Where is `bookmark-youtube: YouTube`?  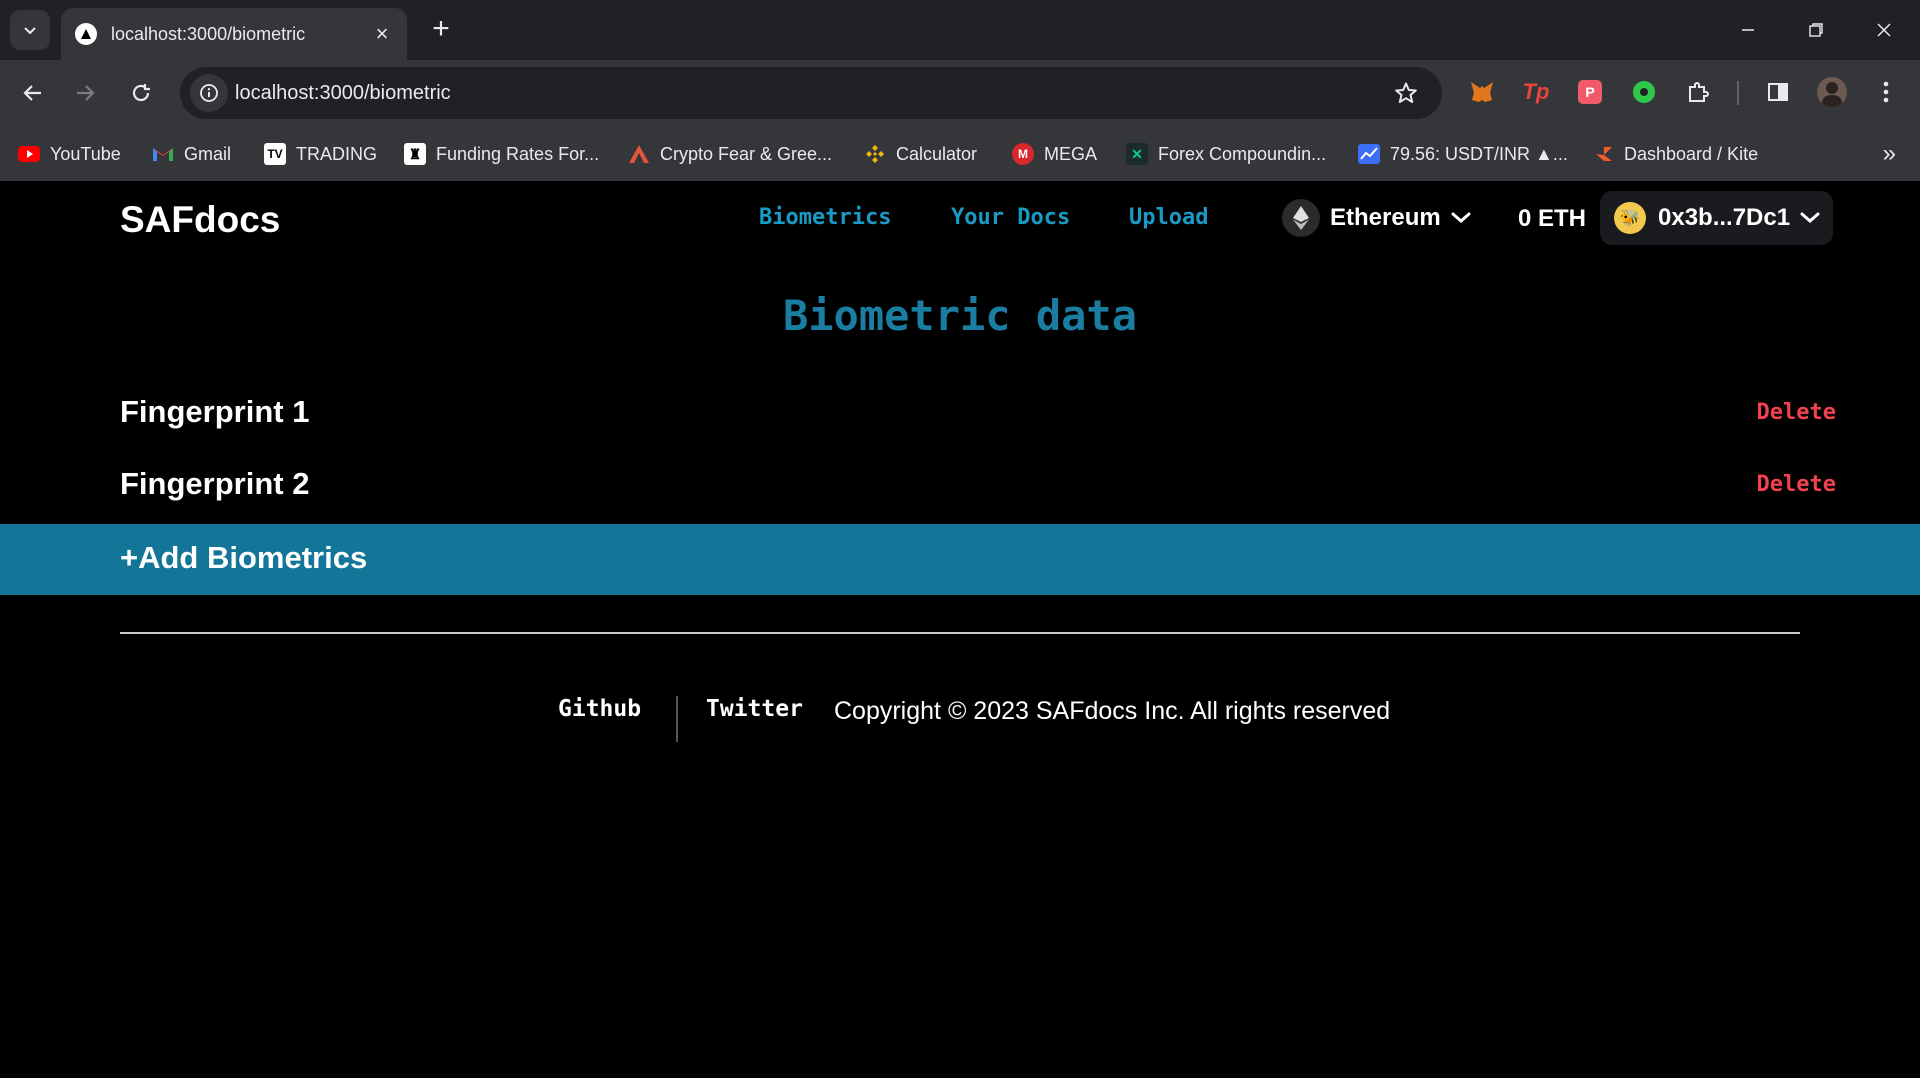
bookmark-youtube: YouTube is located at coordinates (69, 154).